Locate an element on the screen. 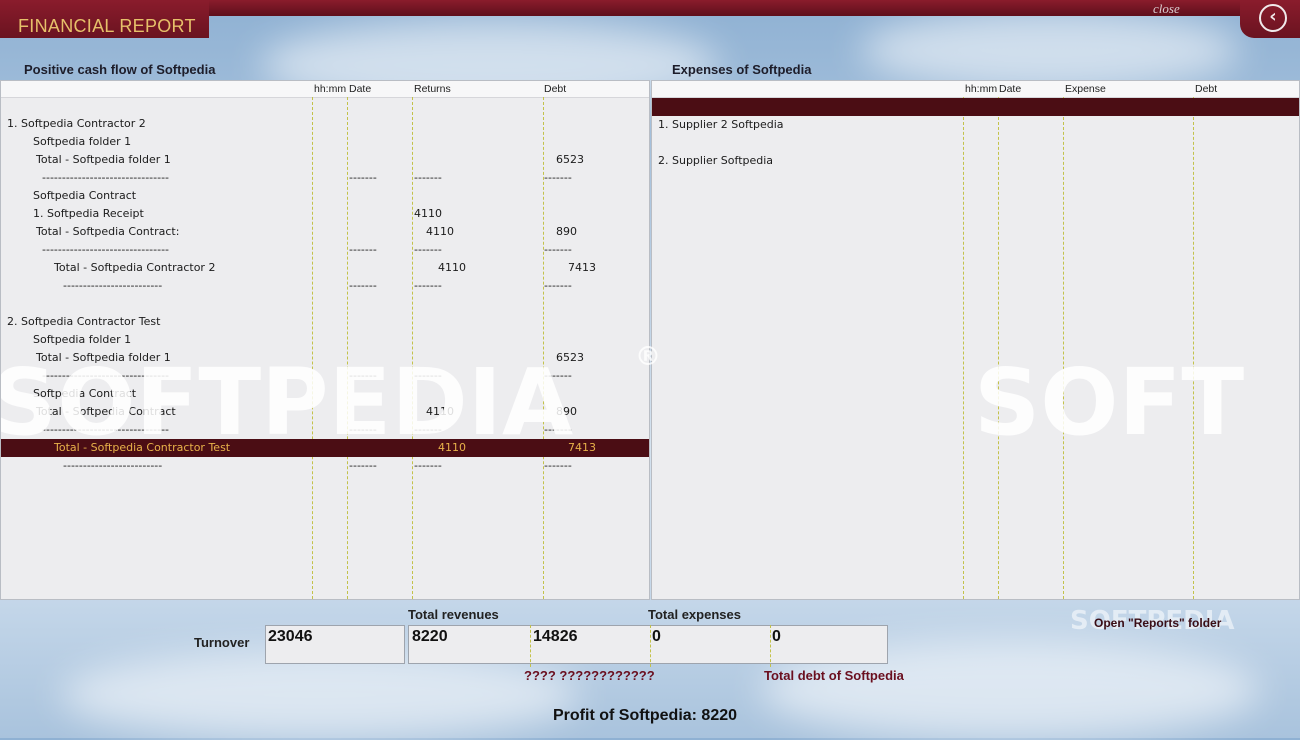  watermark-text: SOFT is located at coordinates (1109, 402).